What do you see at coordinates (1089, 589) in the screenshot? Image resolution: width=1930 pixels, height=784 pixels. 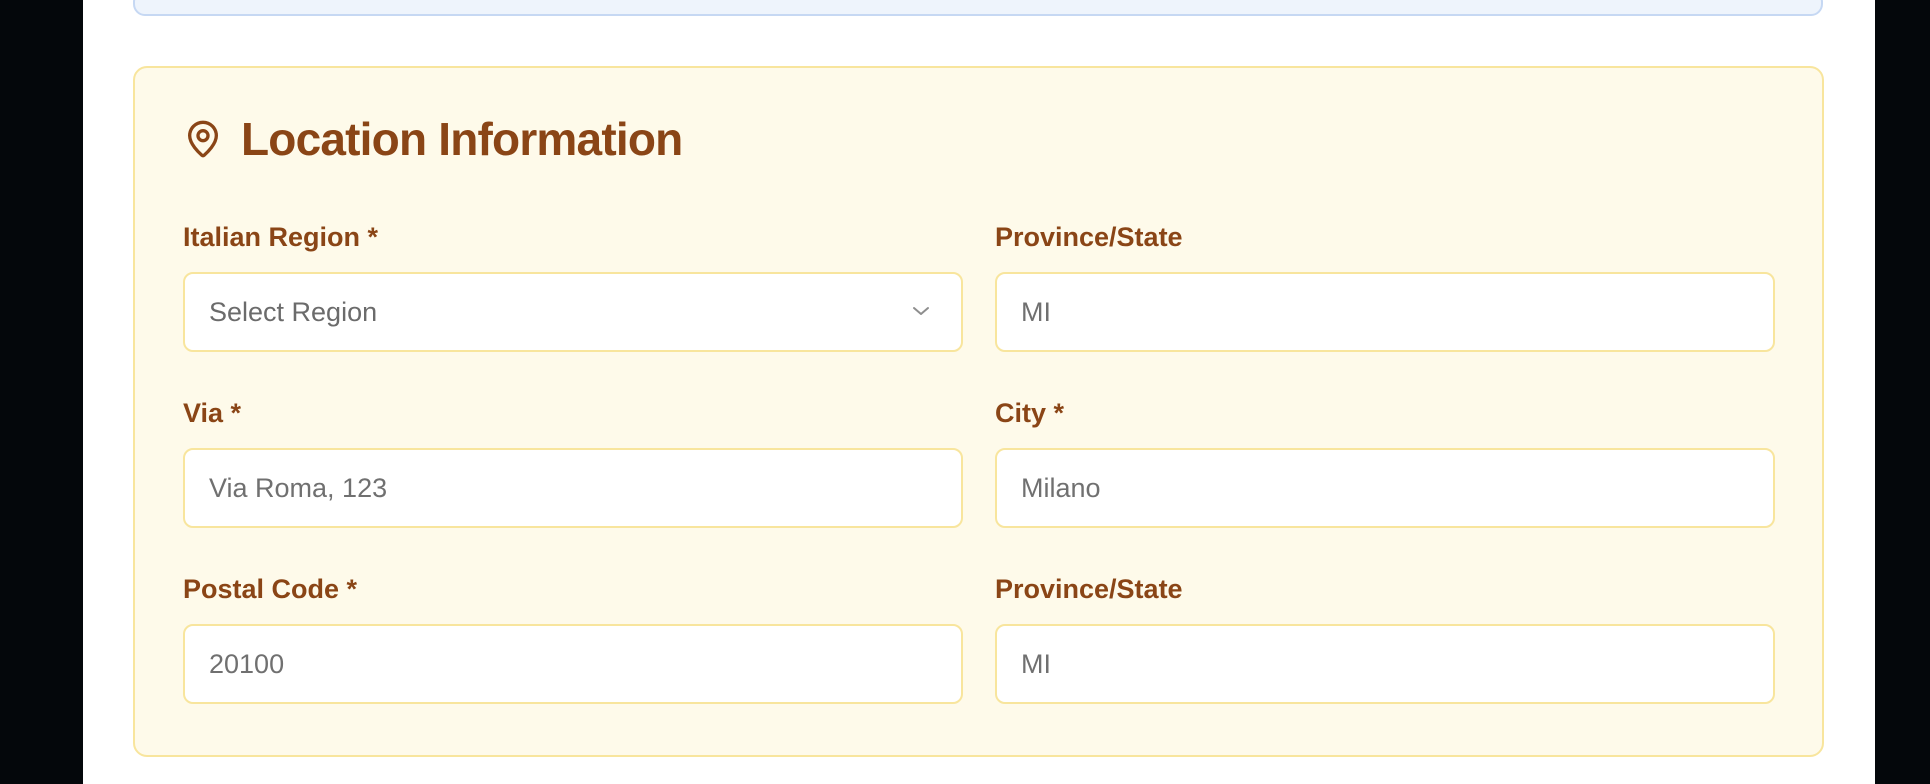 I see `province-label-bottom: Province/State` at bounding box center [1089, 589].